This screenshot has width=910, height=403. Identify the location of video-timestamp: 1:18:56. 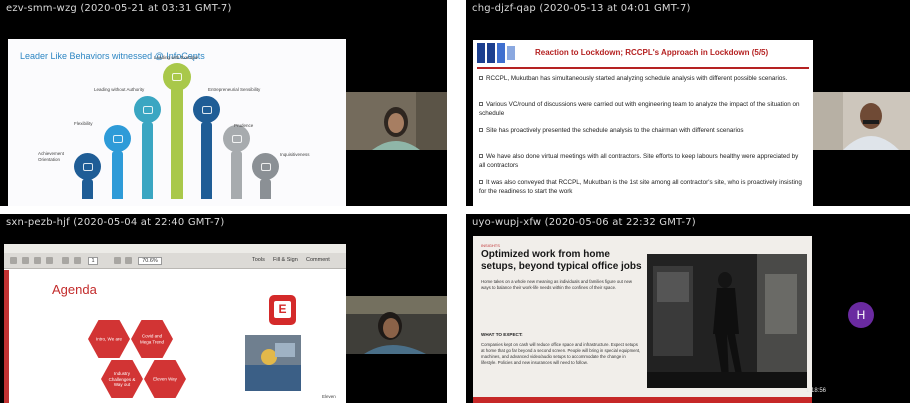
(816, 391).